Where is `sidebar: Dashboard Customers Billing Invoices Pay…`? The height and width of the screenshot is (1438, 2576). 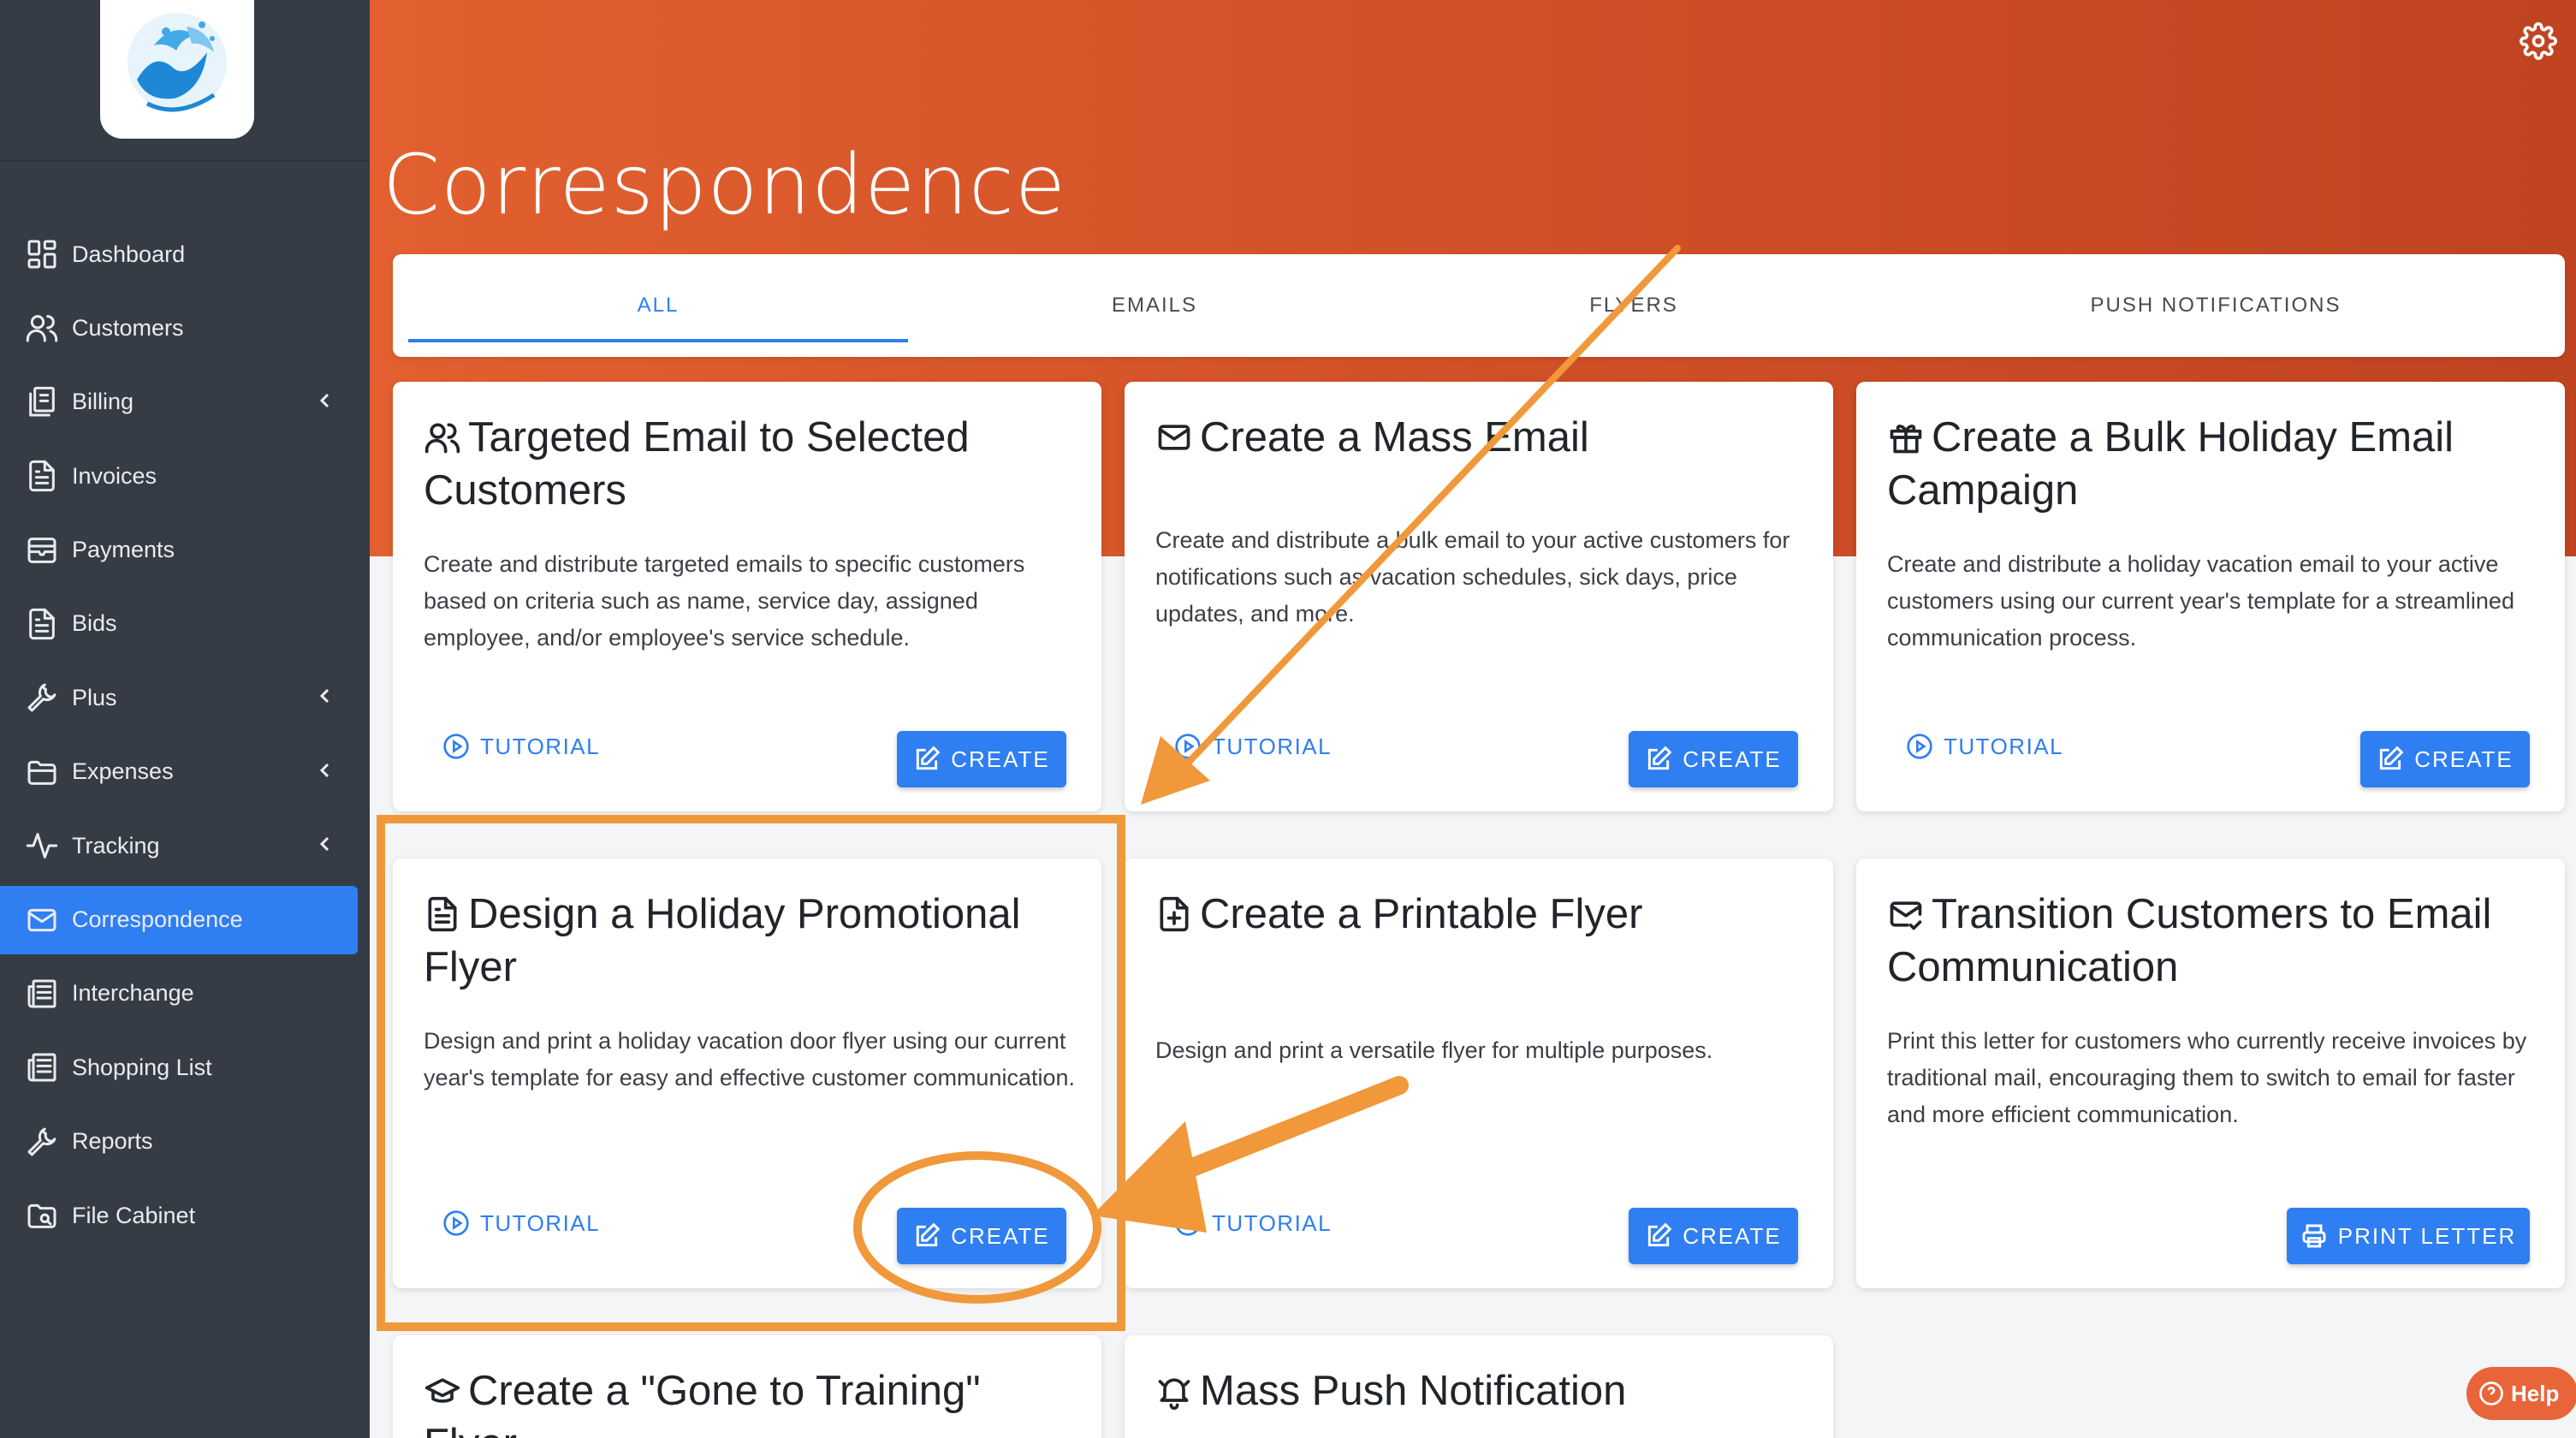 sidebar: Dashboard Customers Billing Invoices Pay… is located at coordinates (185, 719).